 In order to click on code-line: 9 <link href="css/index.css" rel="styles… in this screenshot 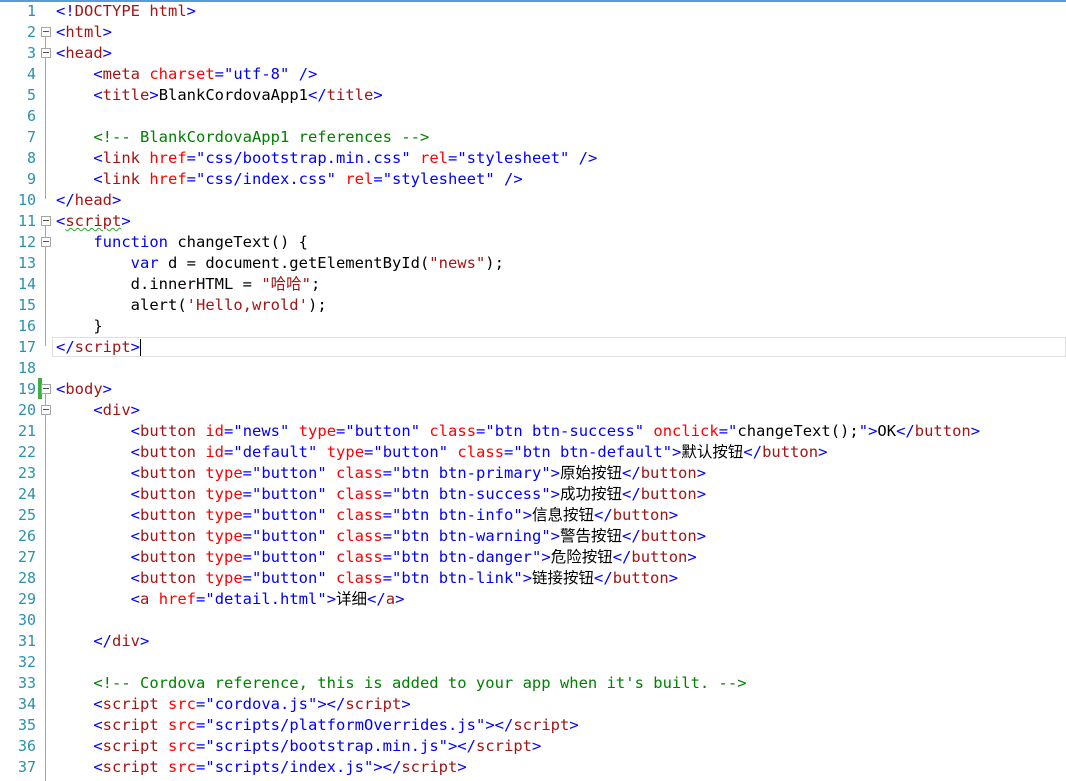, I will do `click(533, 179)`.